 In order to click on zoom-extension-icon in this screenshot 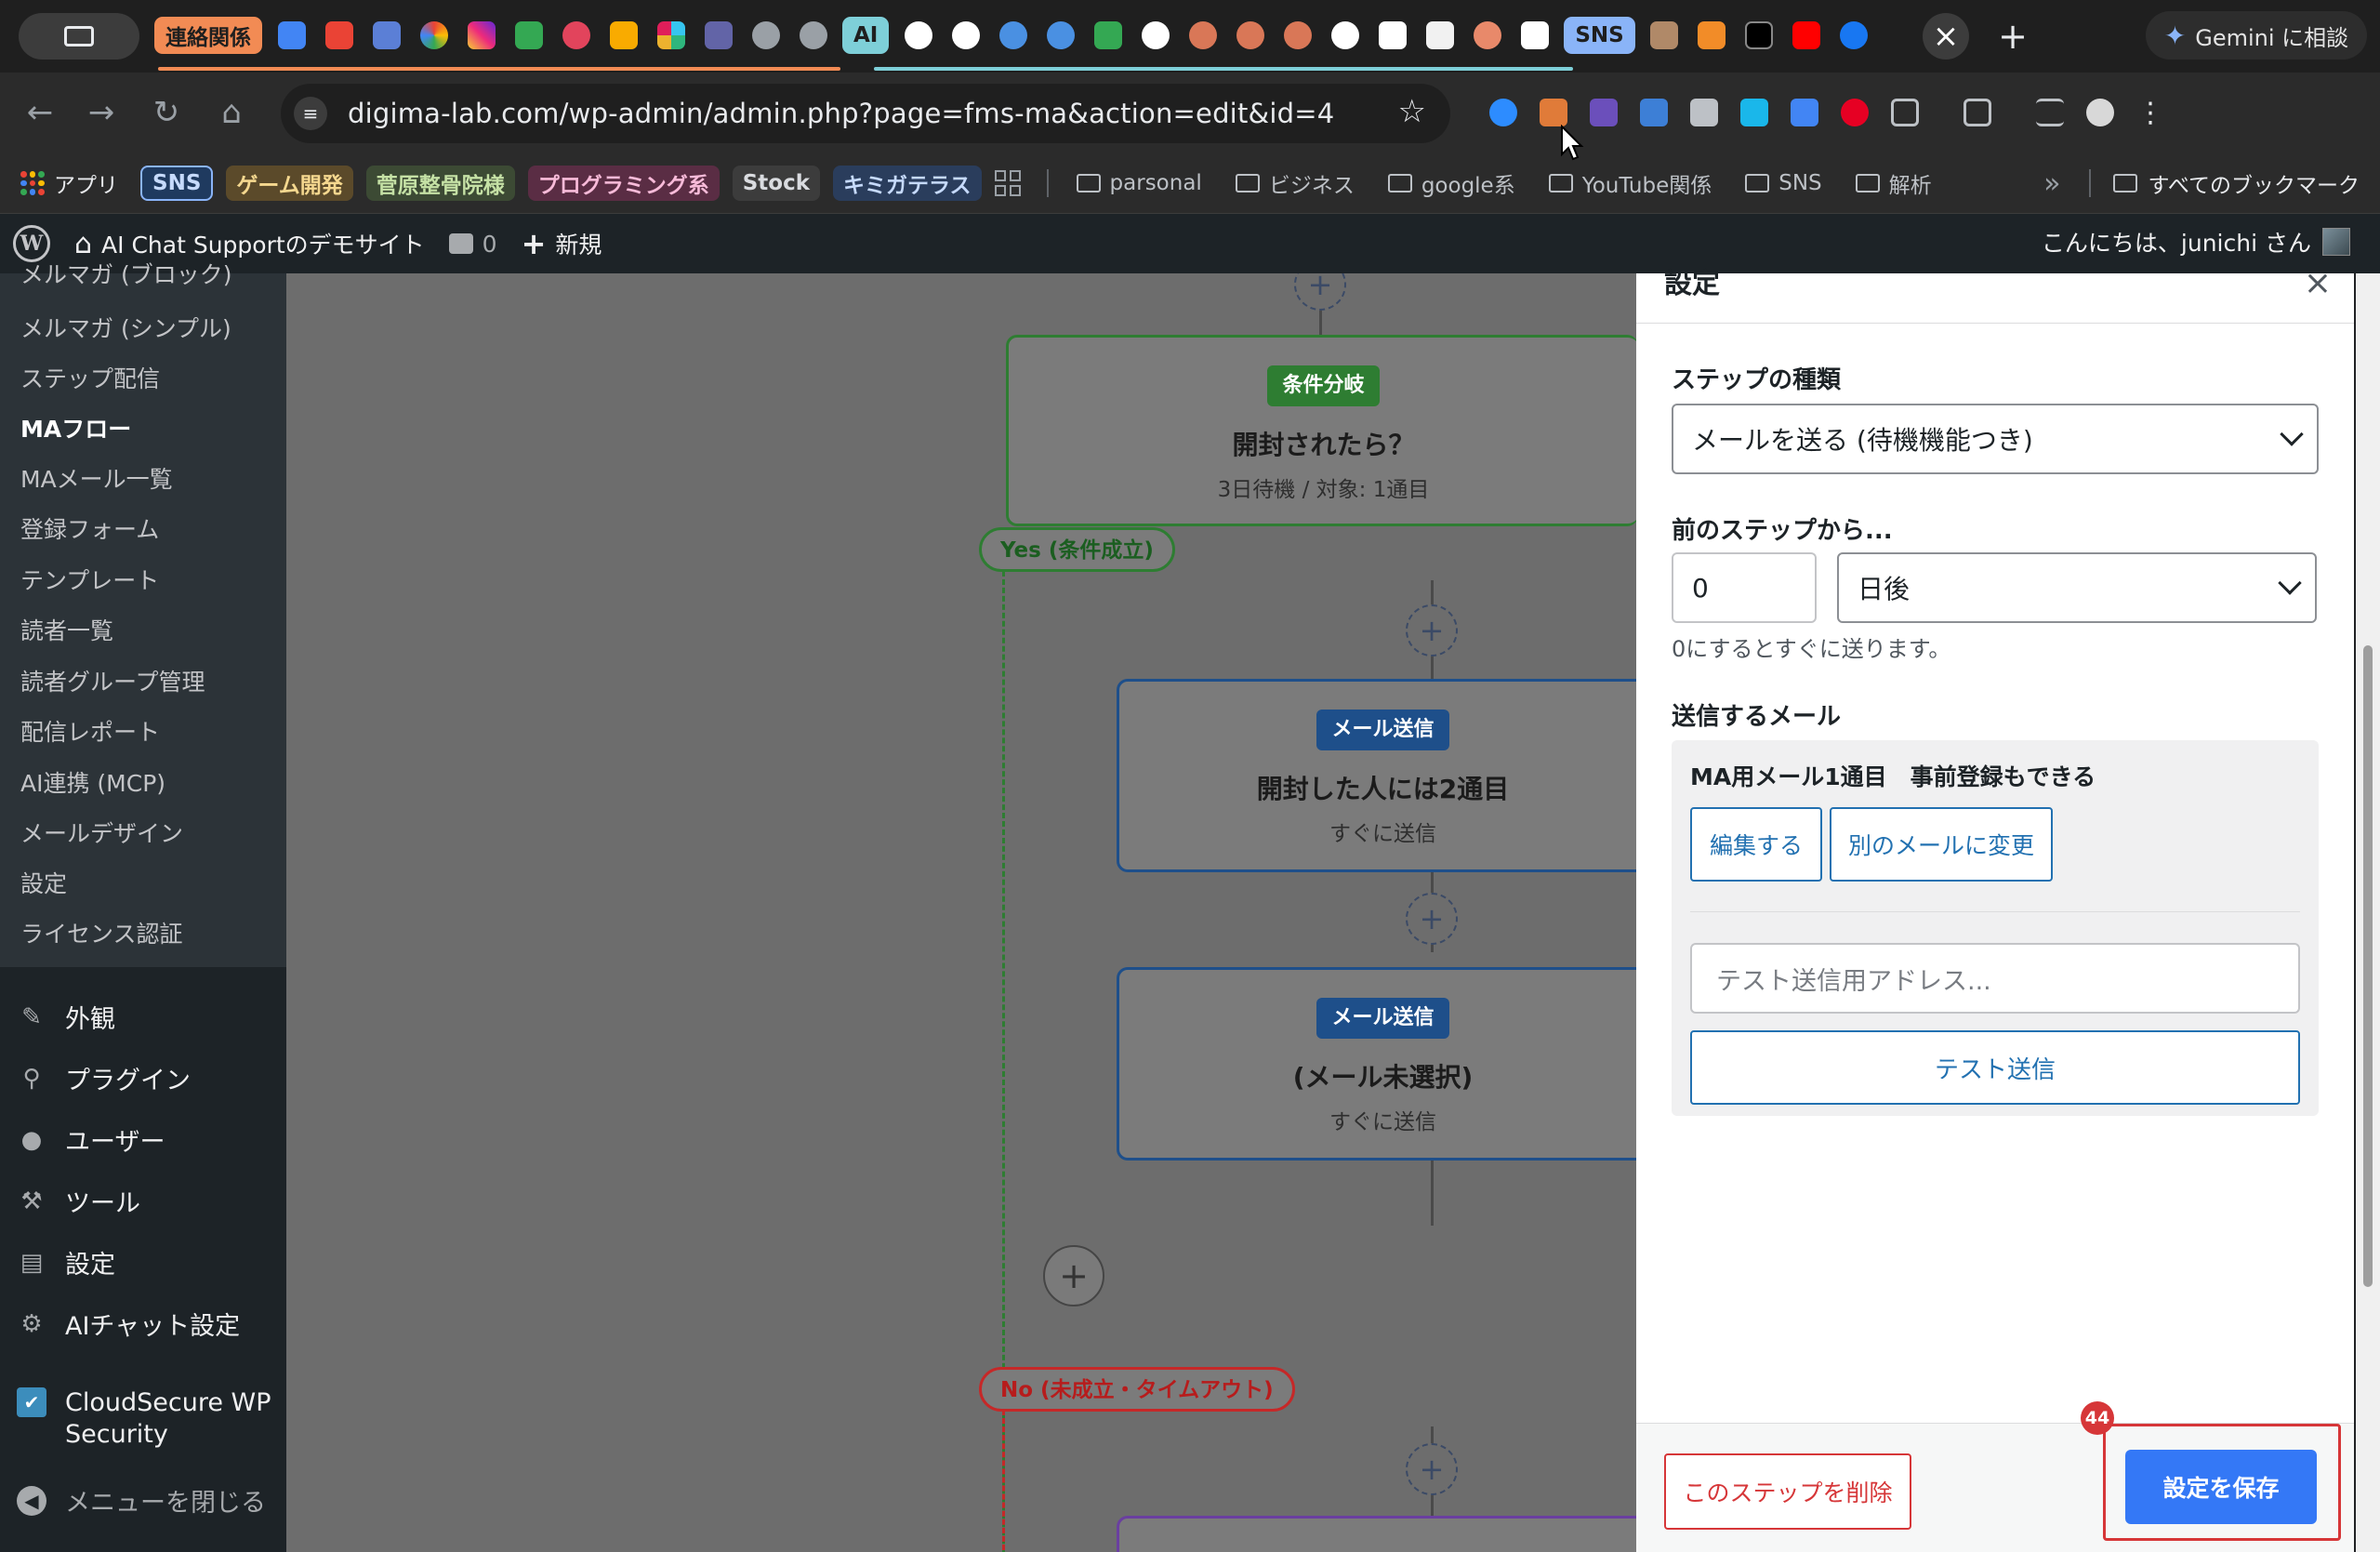, I will do `click(1503, 112)`.